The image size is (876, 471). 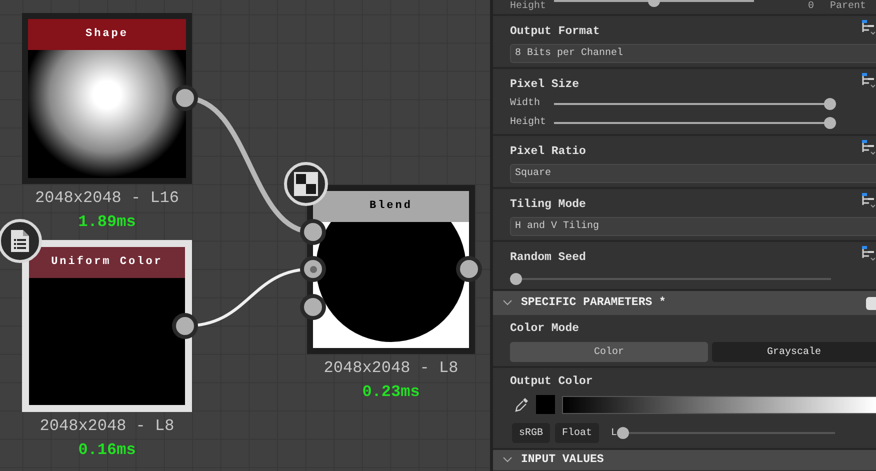 What do you see at coordinates (693, 226) in the screenshot?
I see `dropdown-field: H and V Tiling` at bounding box center [693, 226].